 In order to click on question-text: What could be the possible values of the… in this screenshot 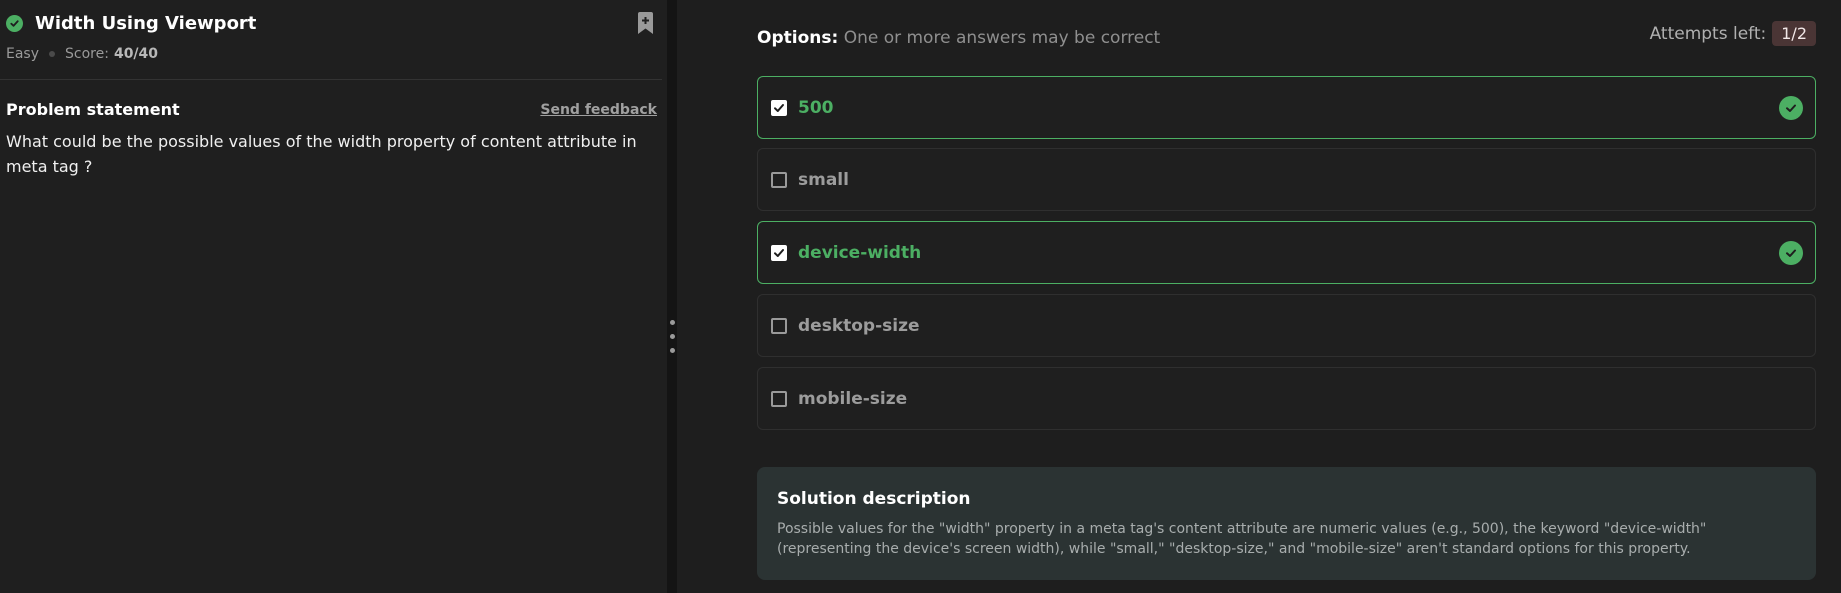, I will do `click(321, 154)`.